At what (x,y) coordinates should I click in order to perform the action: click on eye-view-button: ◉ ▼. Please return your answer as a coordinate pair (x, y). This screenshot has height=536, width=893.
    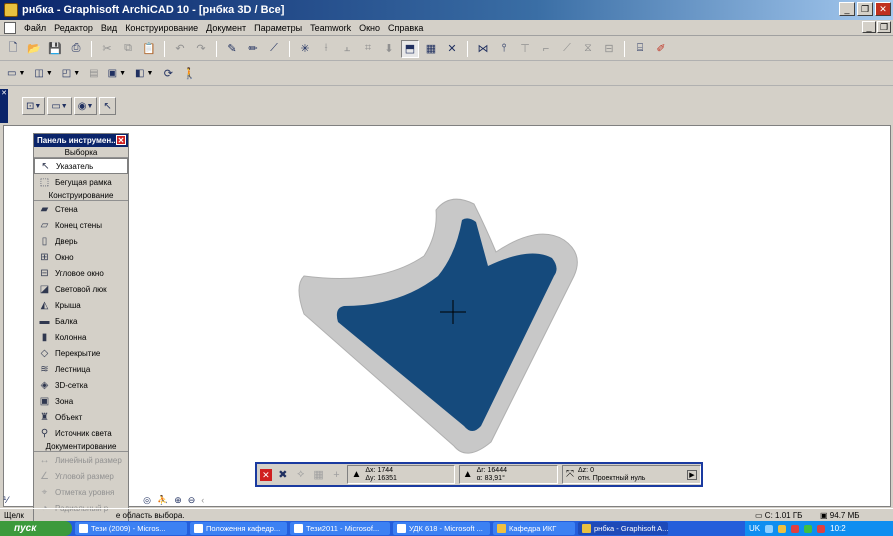
    Looking at the image, I should click on (85, 106).